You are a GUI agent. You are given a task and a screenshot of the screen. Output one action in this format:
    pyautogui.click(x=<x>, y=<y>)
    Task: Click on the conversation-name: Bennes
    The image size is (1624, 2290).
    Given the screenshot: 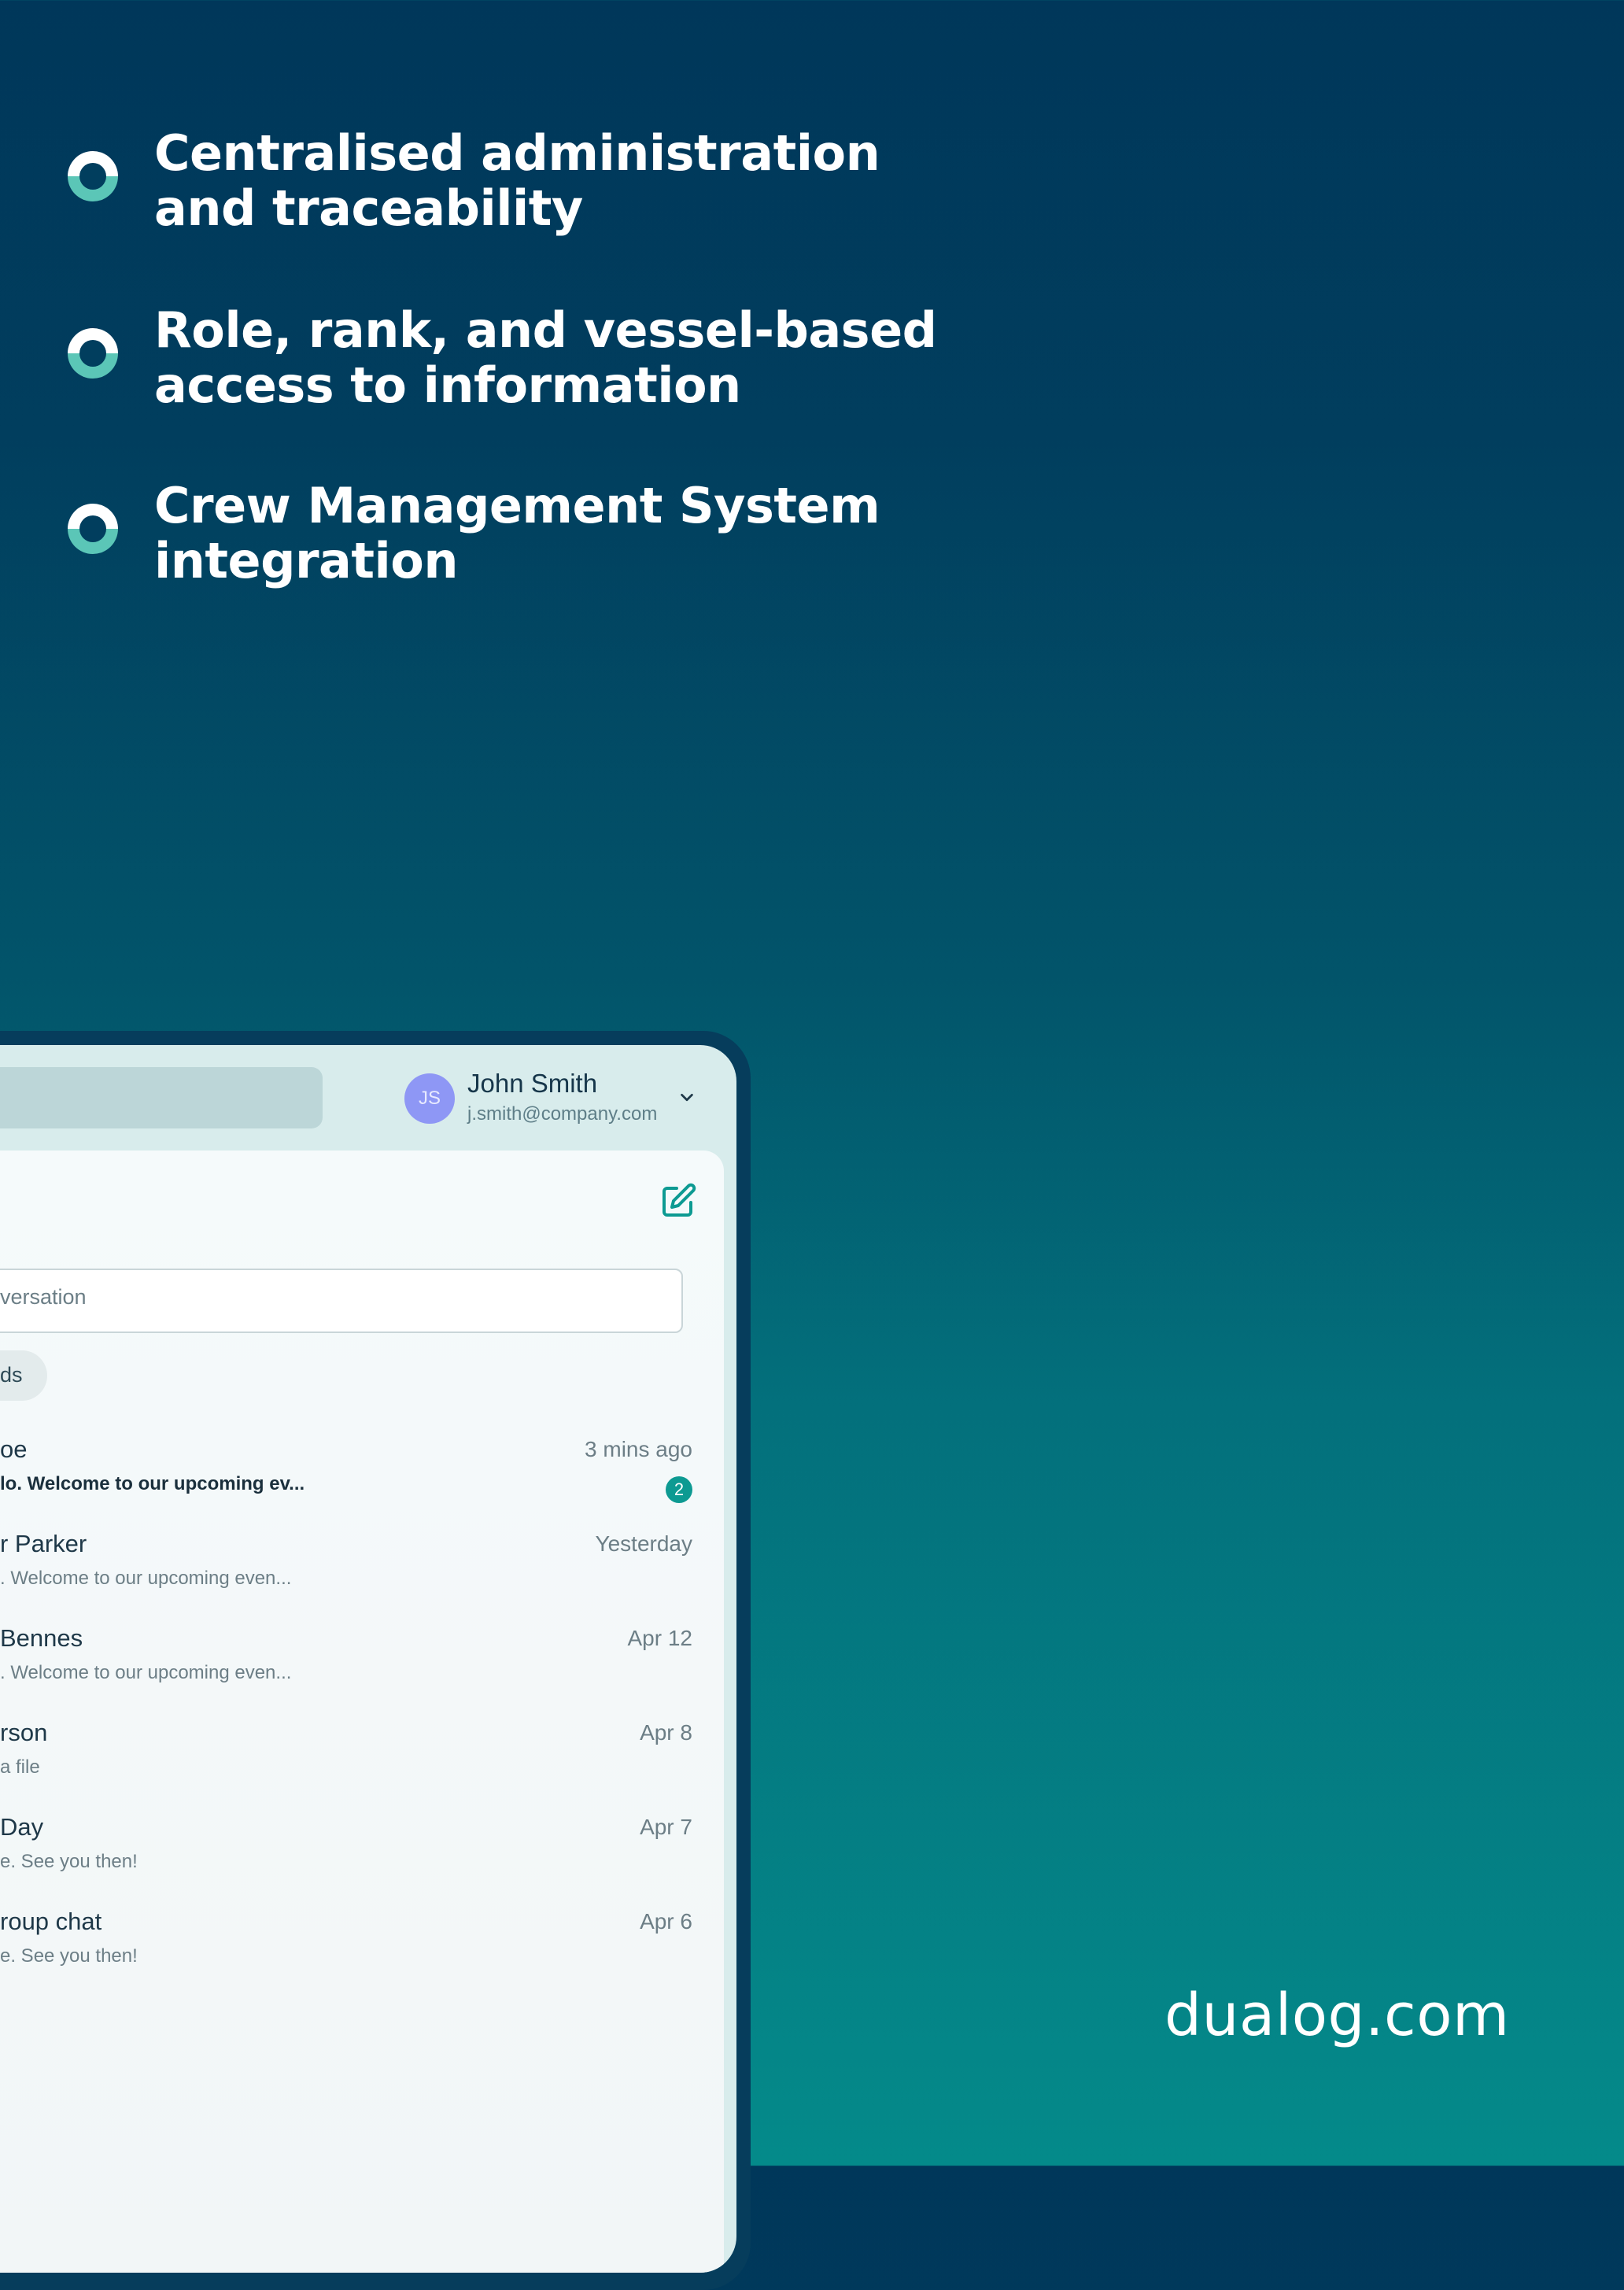 What is the action you would take?
    pyautogui.click(x=41, y=1638)
    